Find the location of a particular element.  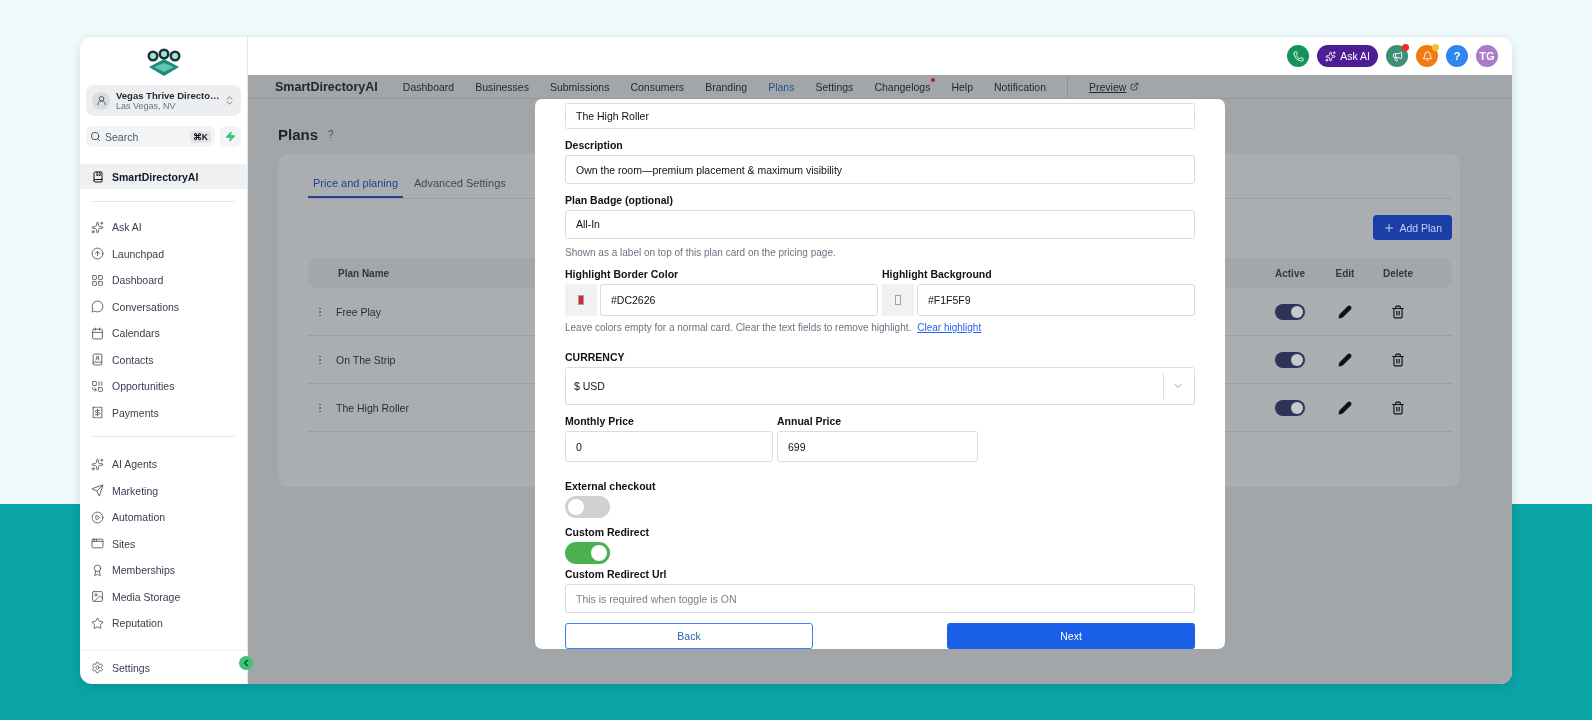

field-hint: Shown as a label on top of this plan card on the pricing page. is located at coordinates (701, 252).